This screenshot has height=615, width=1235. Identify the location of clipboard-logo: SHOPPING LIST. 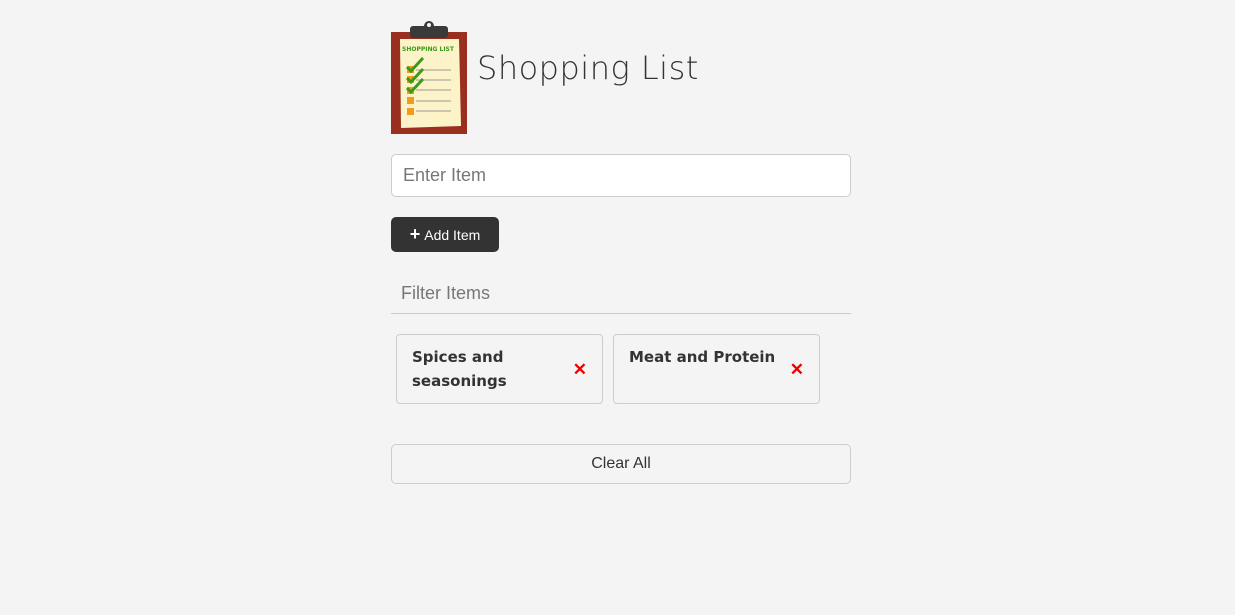
(429, 77).